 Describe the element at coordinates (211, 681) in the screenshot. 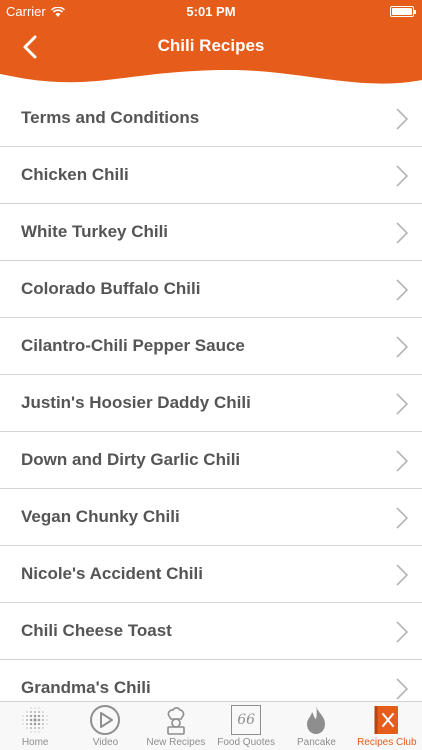

I see `list-item: Grandma's Chili` at that location.